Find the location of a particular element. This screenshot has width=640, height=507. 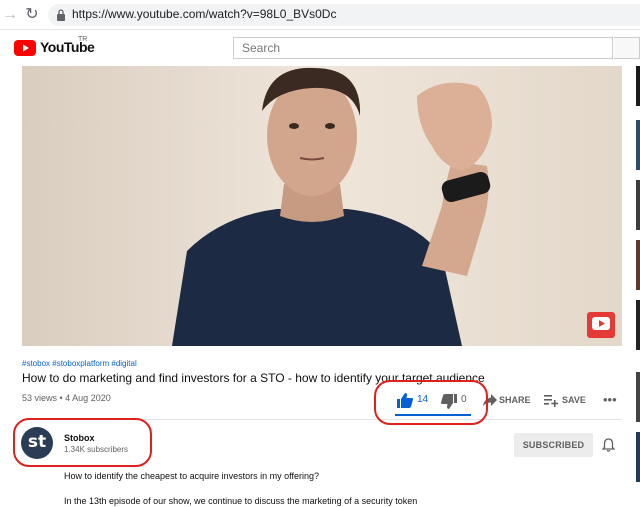

channel-name: Stobox is located at coordinates (79, 438).